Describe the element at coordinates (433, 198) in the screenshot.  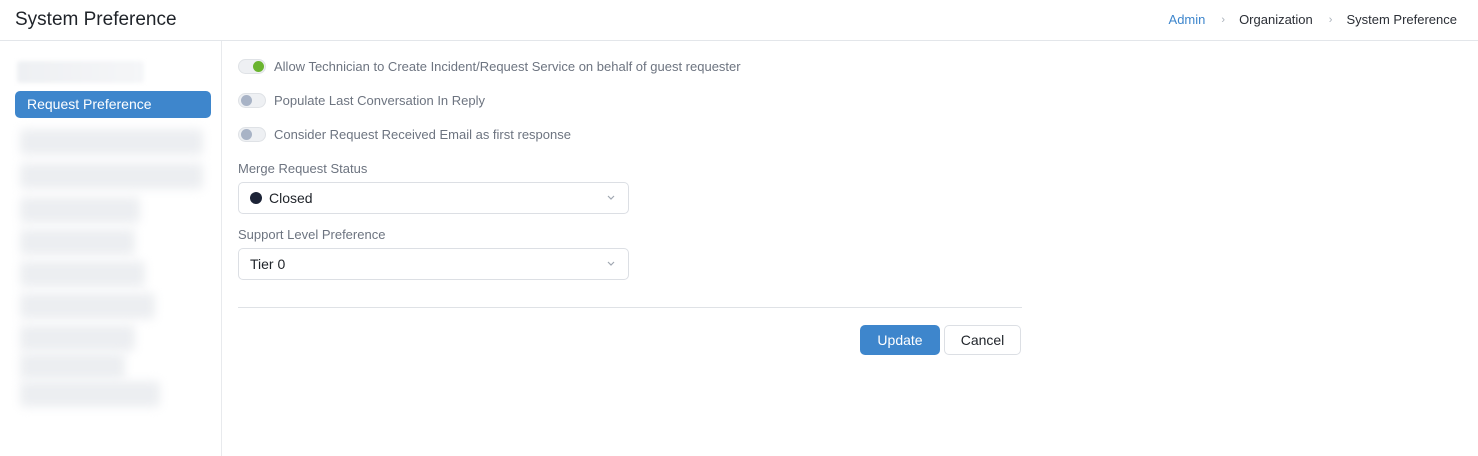
I see `merge-status-select: Closed` at that location.